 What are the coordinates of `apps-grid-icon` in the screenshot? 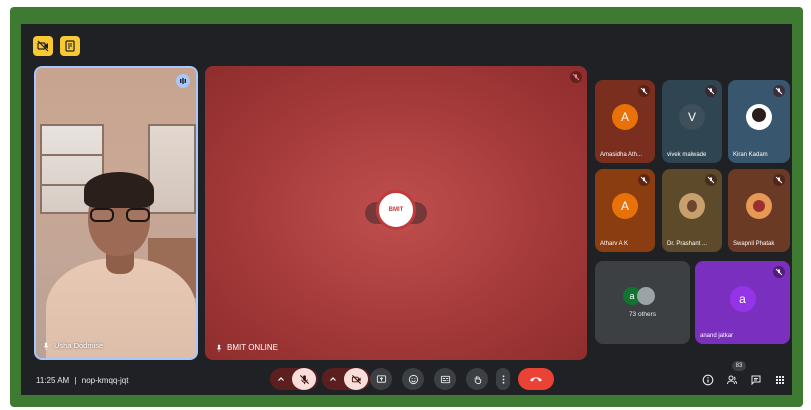 It's located at (780, 380).